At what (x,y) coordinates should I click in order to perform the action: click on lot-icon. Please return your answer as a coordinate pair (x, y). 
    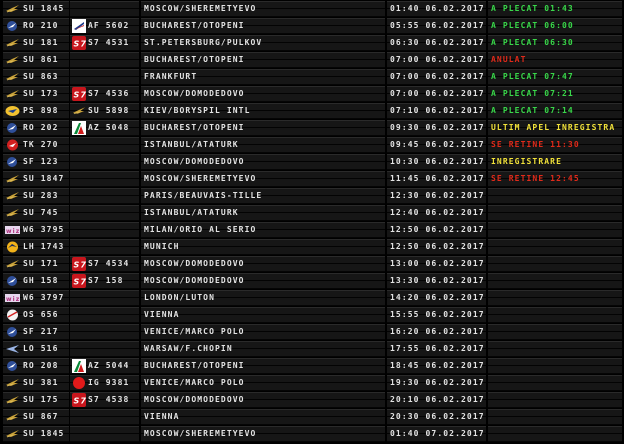
    Looking at the image, I should click on (12, 349).